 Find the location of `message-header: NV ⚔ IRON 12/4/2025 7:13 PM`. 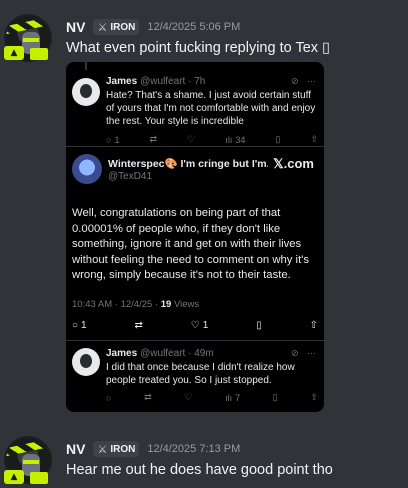

message-header: NV ⚔ IRON 12/4/2025 7:13 PM is located at coordinates (153, 449).